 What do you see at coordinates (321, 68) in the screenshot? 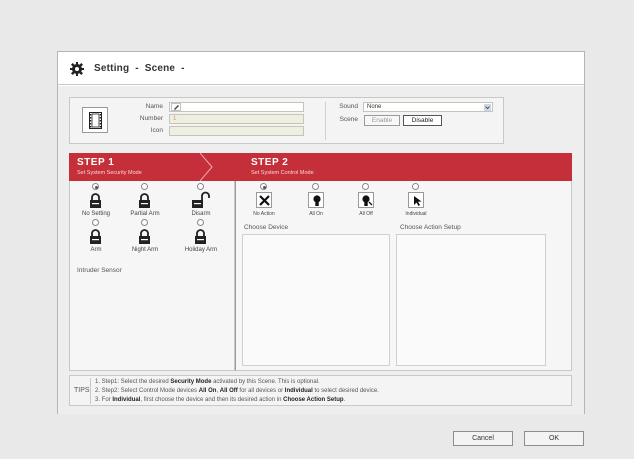
I see `window-titlebar: Setting - Scene -` at bounding box center [321, 68].